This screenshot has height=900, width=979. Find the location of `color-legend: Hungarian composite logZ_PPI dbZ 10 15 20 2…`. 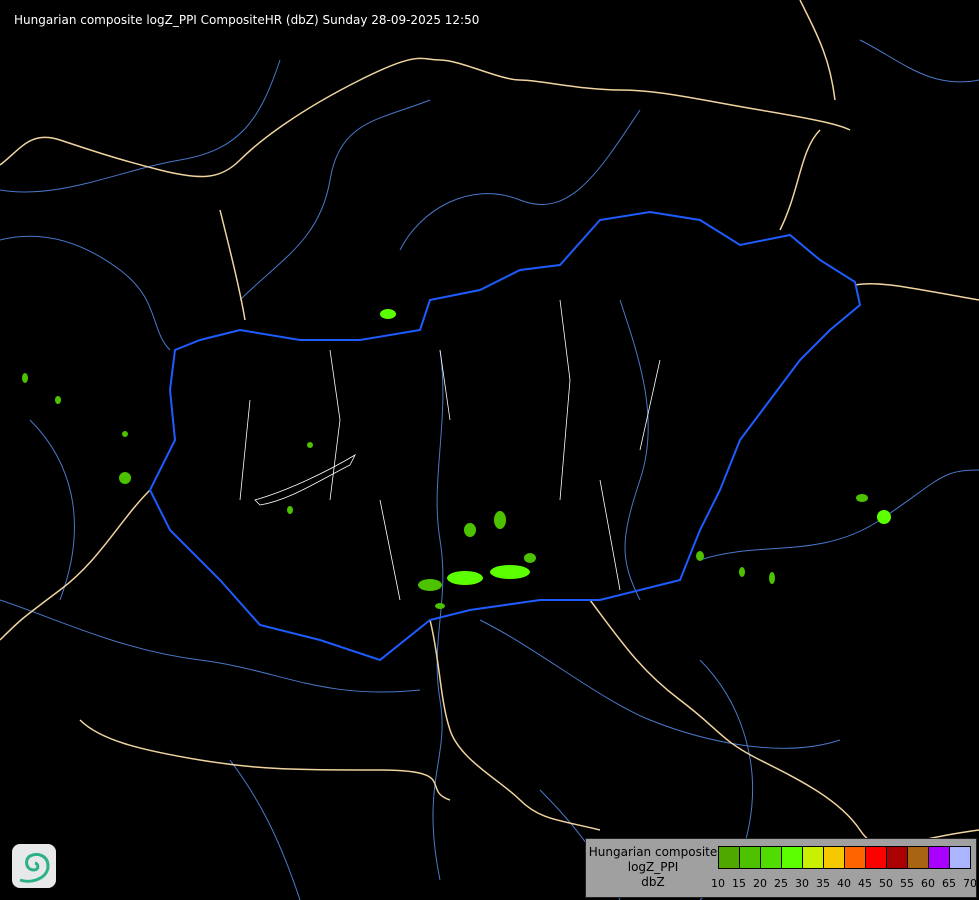

color-legend: Hungarian composite logZ_PPI dbZ 10 15 20 2… is located at coordinates (781, 868).